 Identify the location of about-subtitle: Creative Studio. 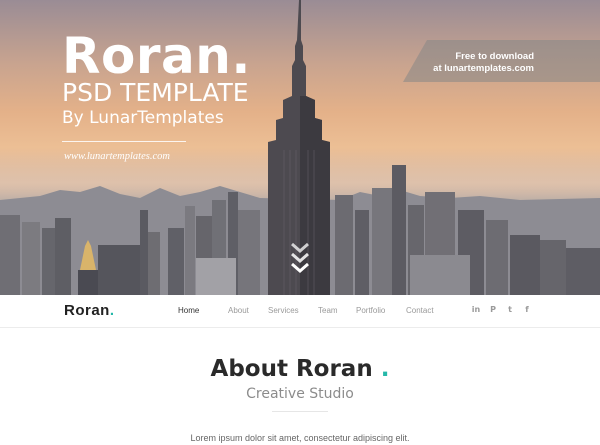
(300, 394).